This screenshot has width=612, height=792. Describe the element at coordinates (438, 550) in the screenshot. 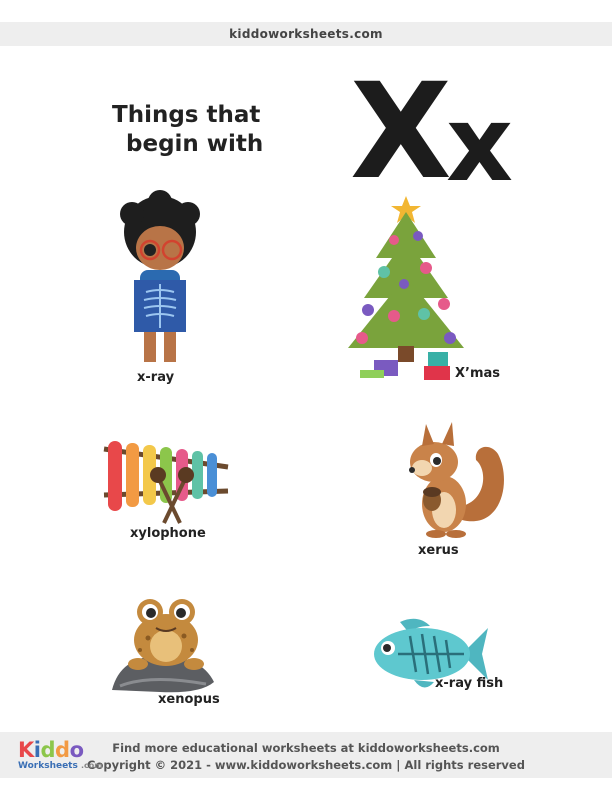

I see `item-label-xerus: xerus` at that location.